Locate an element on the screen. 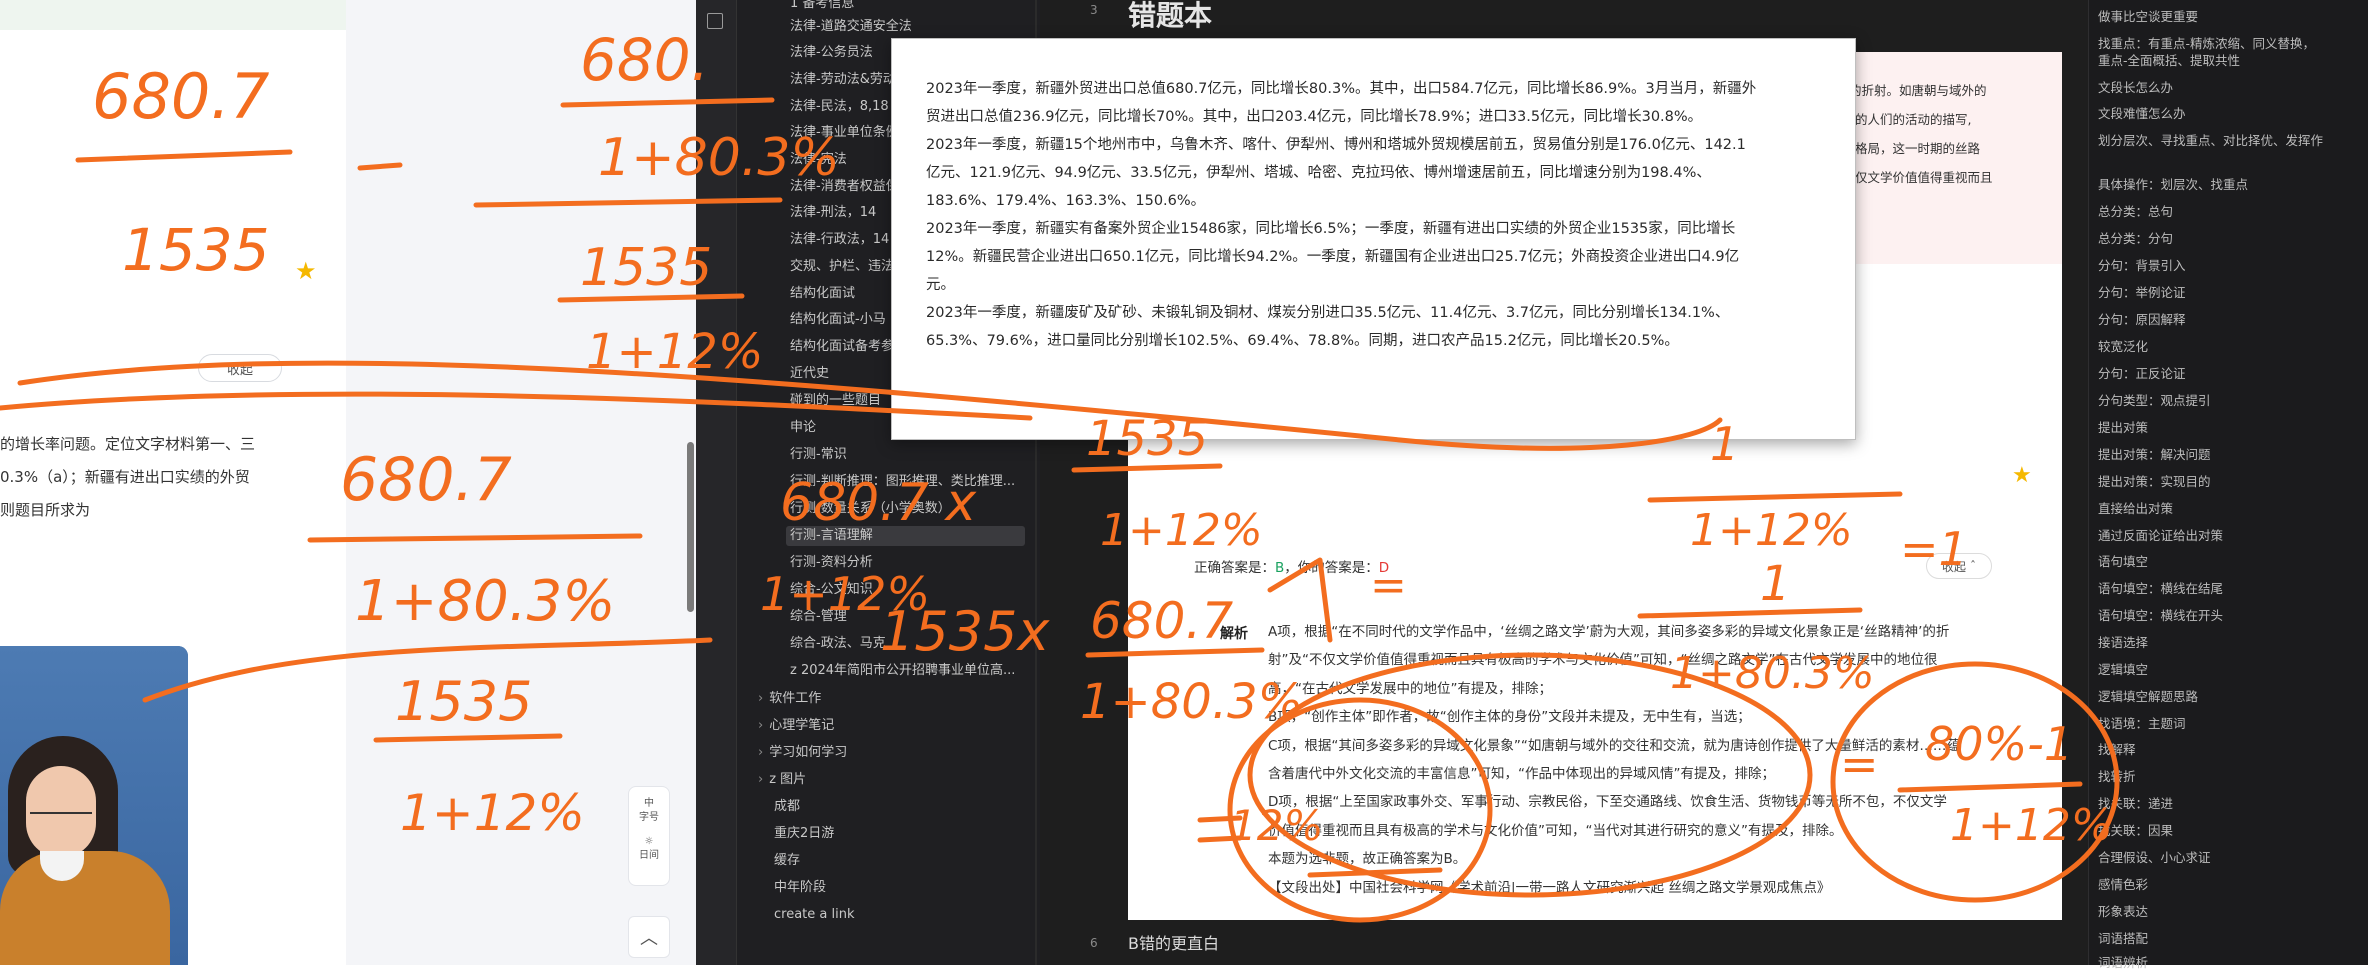 The width and height of the screenshot is (2368, 973). outline-item: 词语辨析 is located at coordinates (2230, 963).